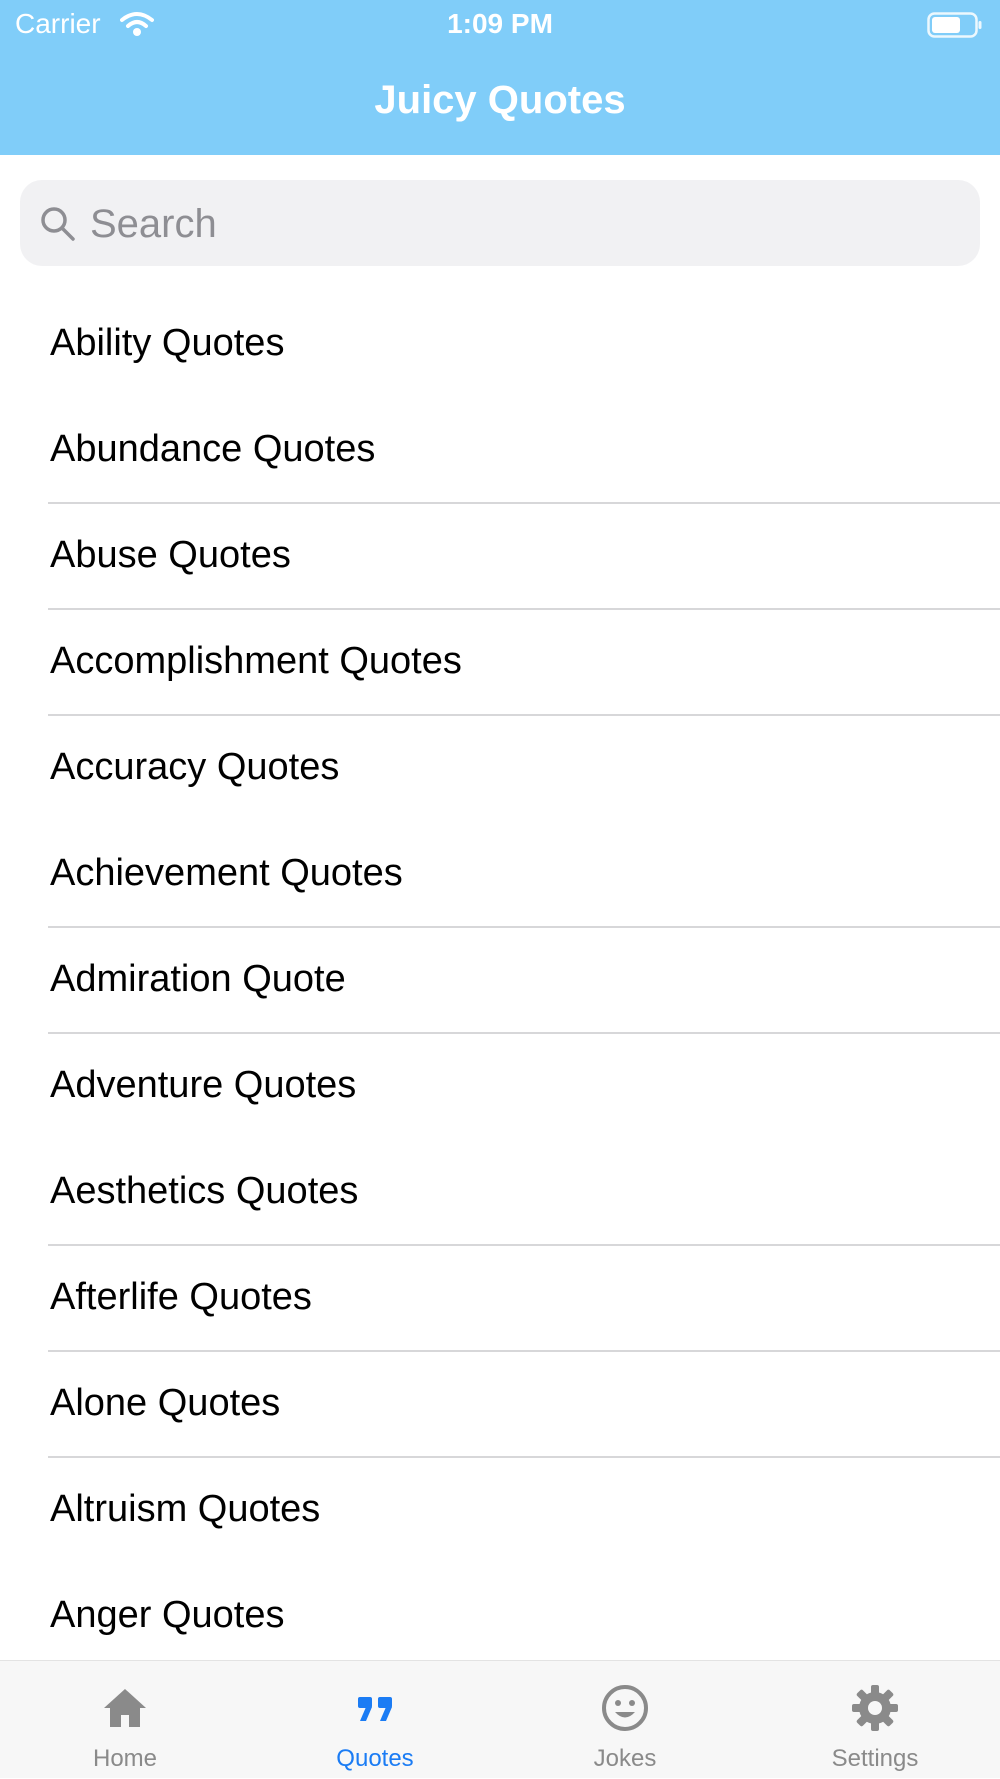 Image resolution: width=1000 pixels, height=1779 pixels. Describe the element at coordinates (500, 223) in the screenshot. I see `search-input: Search` at that location.